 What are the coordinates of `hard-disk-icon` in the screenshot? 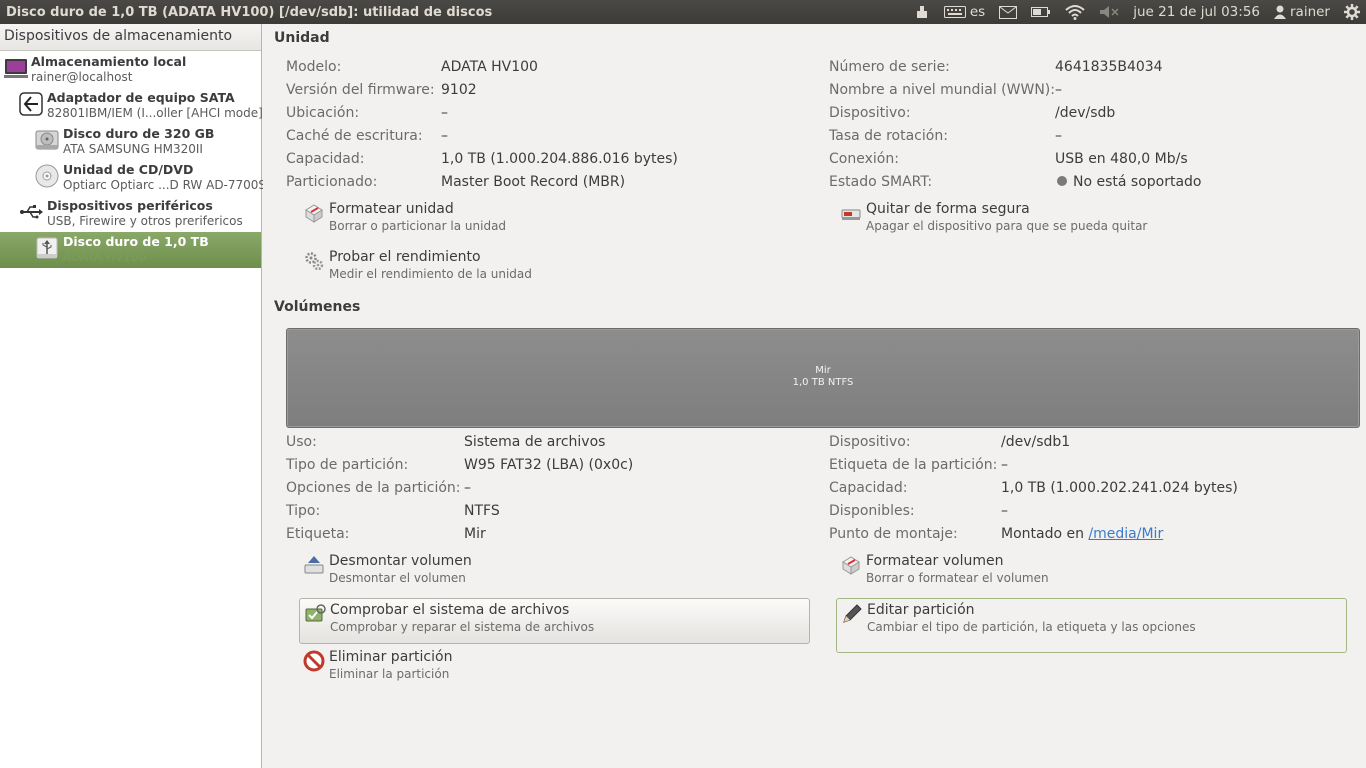 It's located at (47, 140).